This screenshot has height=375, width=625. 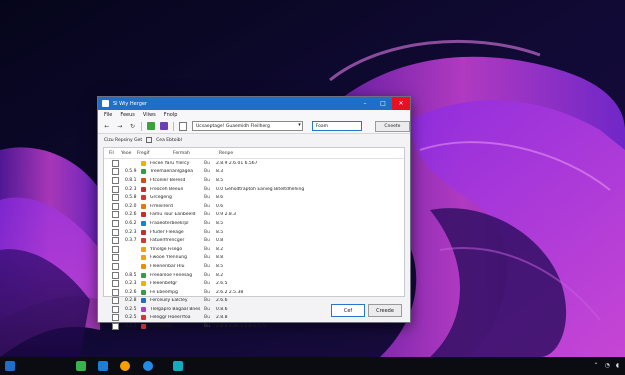 What do you see at coordinates (131, 172) in the screenshot?
I see `row-code: 0.5.9` at bounding box center [131, 172].